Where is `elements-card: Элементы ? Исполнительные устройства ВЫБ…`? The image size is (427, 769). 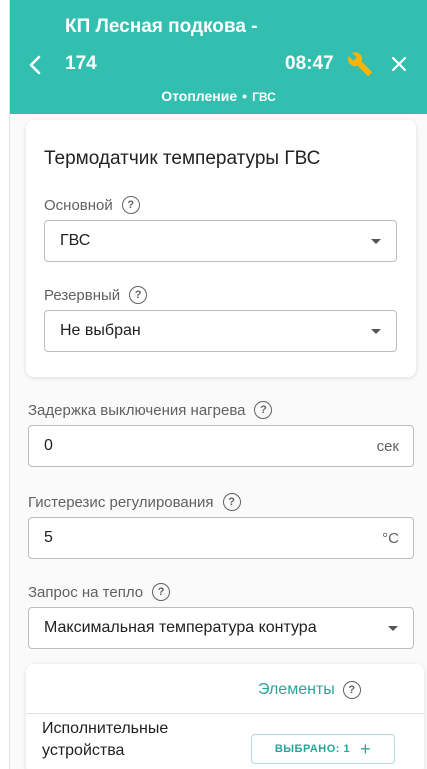 elements-card: Элементы ? Исполнительные устройства ВЫБ… is located at coordinates (225, 716).